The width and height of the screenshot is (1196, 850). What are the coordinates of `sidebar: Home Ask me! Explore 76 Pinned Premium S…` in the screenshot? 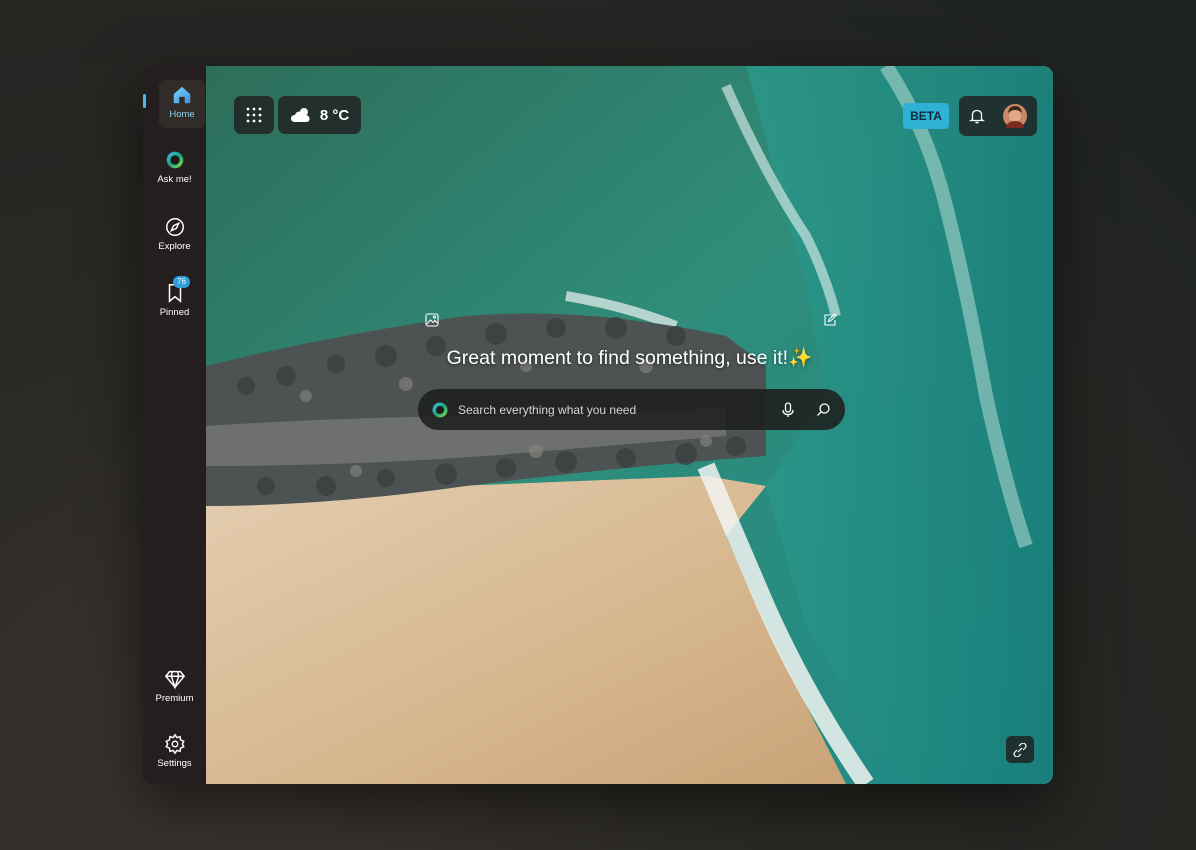 It's located at (174, 425).